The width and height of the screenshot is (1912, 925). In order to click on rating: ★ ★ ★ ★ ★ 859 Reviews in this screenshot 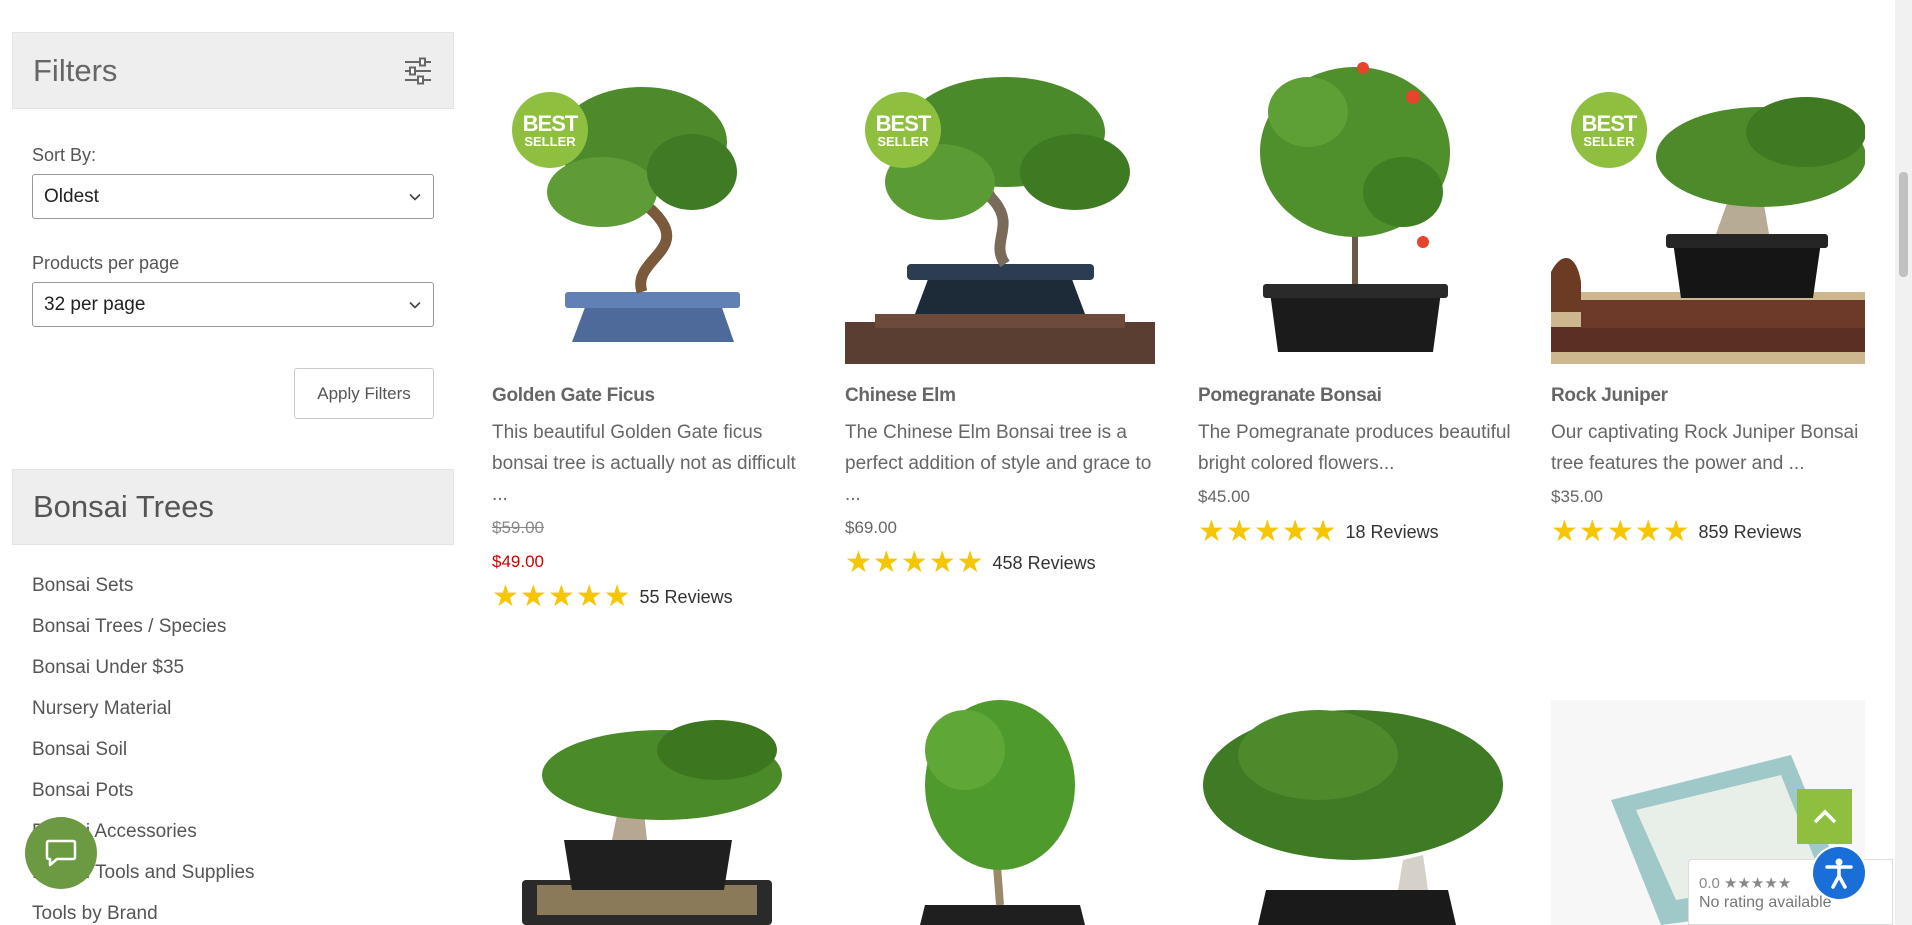, I will do `click(1711, 532)`.